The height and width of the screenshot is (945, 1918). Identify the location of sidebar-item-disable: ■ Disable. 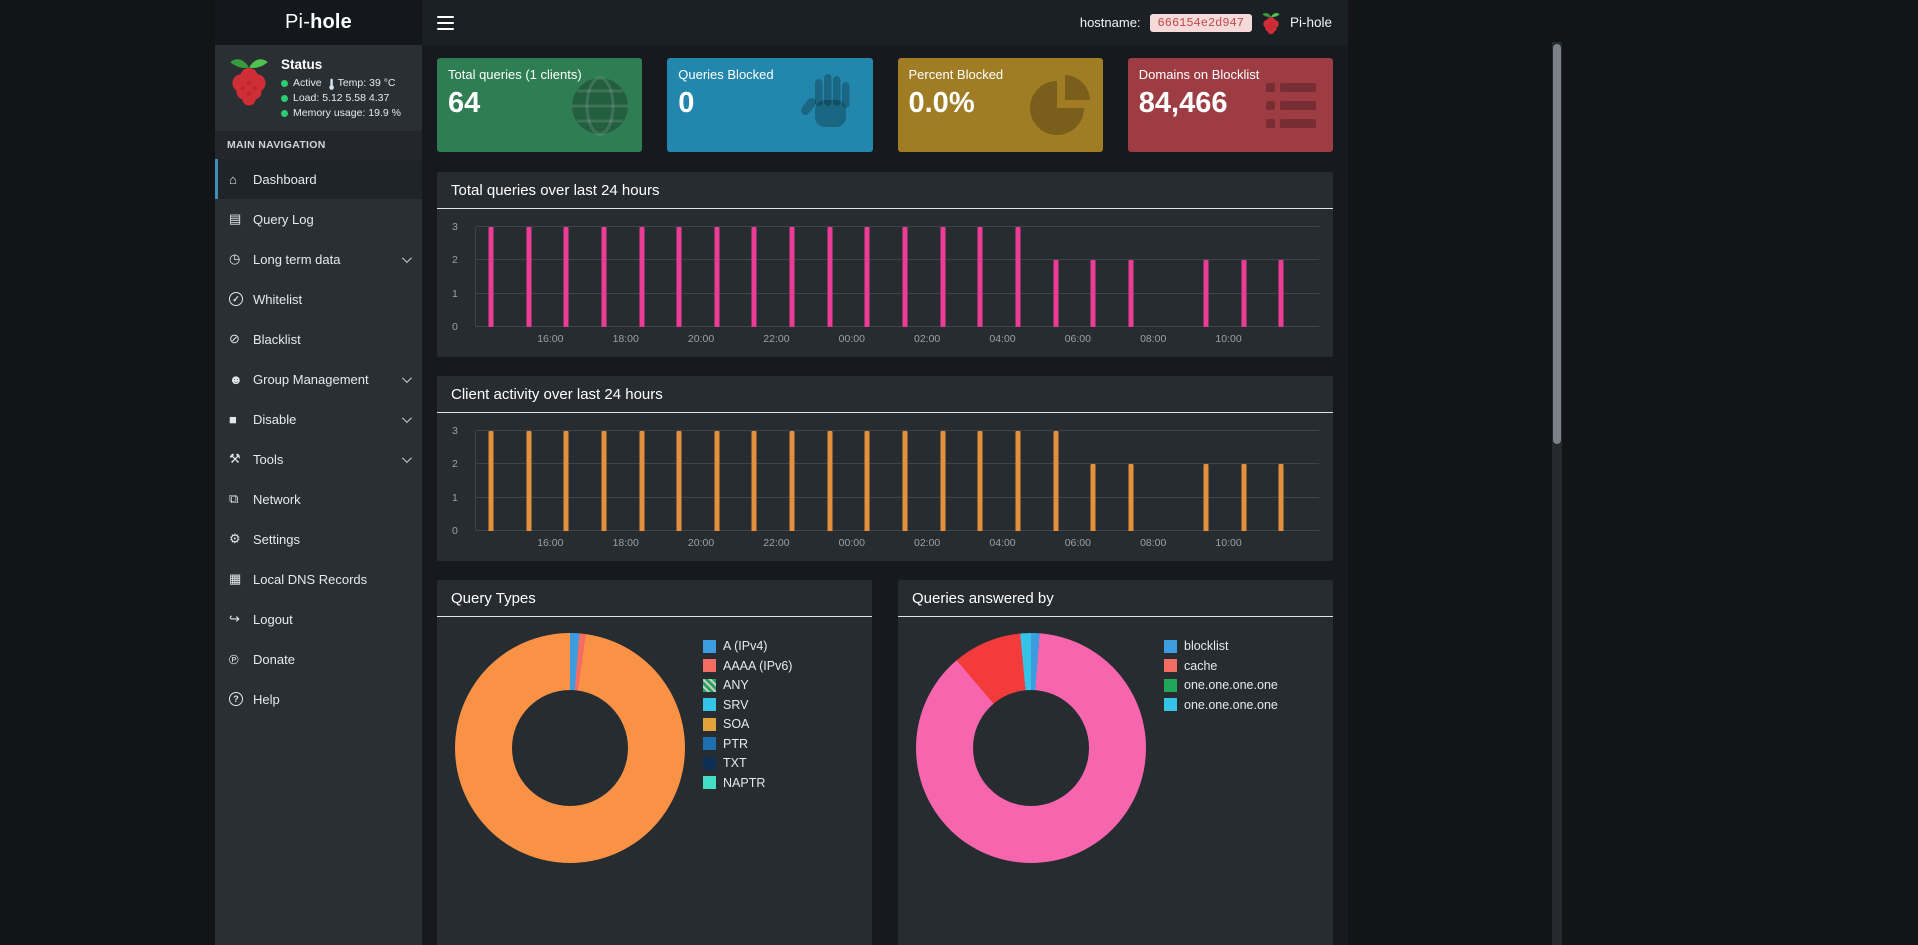
(318, 419).